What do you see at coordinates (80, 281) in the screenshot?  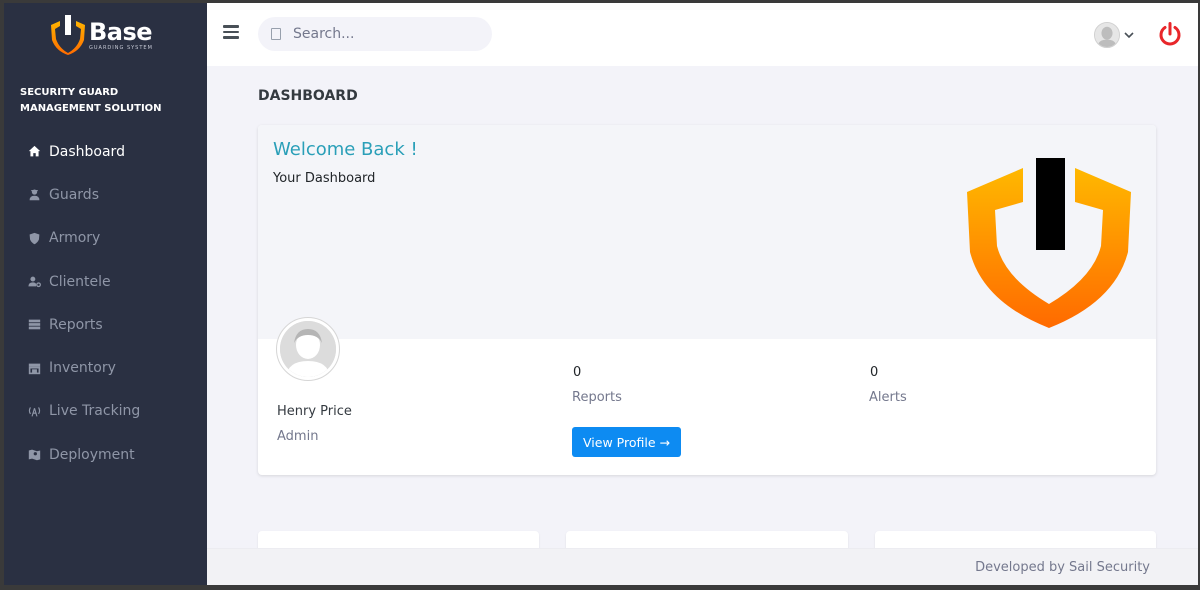 I see `sidebar-item-label: Clientele` at bounding box center [80, 281].